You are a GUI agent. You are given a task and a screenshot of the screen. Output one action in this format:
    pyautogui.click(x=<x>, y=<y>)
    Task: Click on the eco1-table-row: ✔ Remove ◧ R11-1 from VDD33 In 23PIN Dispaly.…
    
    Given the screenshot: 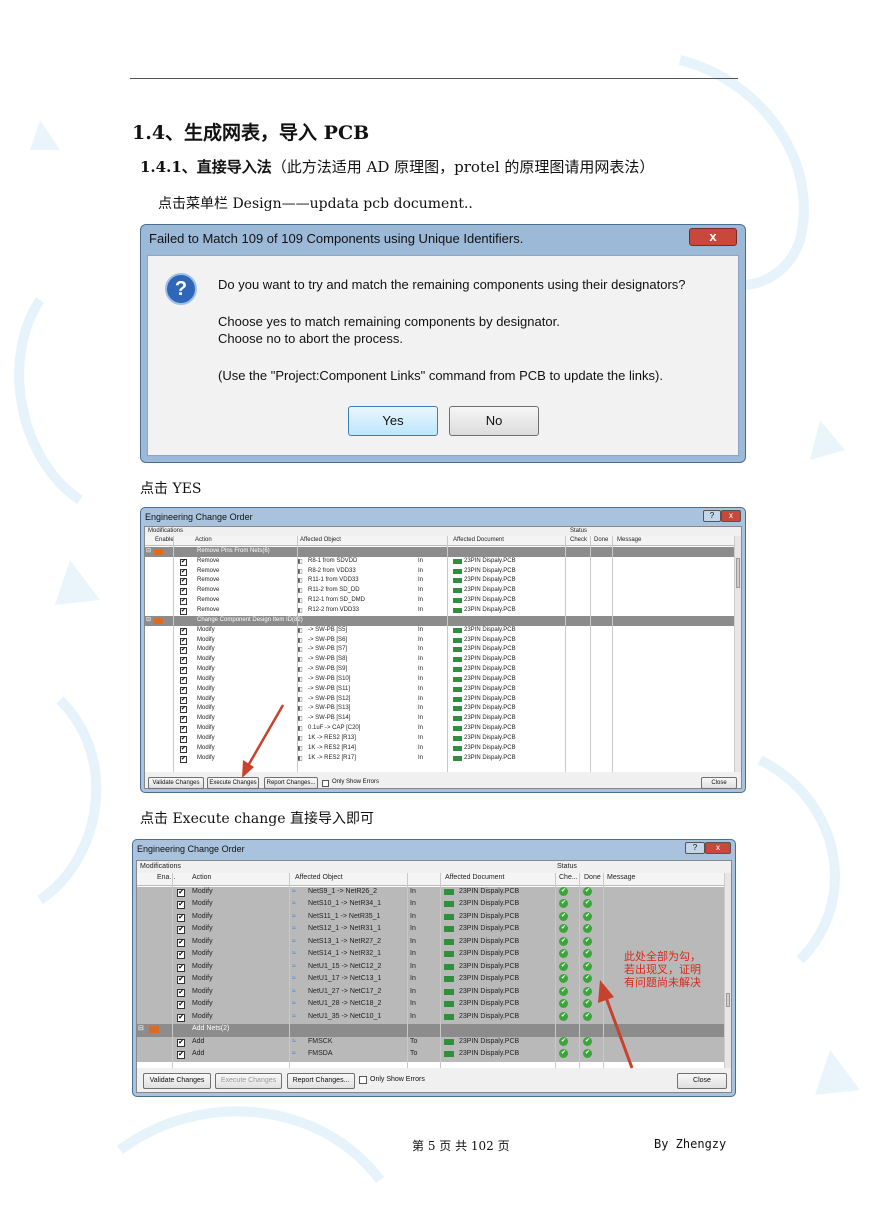 What is the action you would take?
    pyautogui.click(x=443, y=581)
    